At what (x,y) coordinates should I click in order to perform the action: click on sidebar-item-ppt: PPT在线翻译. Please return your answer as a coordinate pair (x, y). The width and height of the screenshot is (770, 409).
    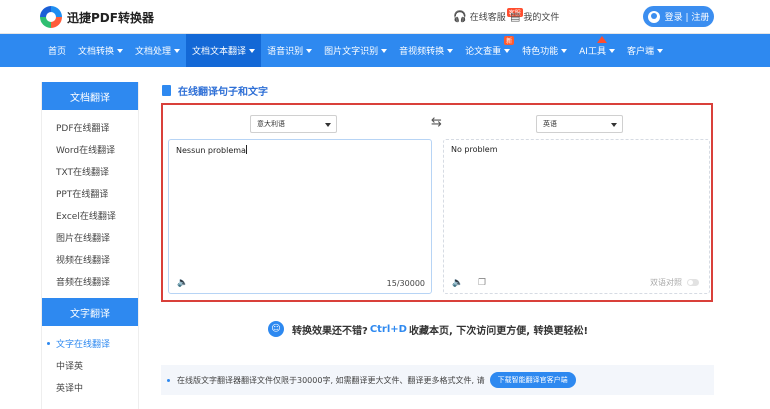
    Looking at the image, I should click on (90, 193).